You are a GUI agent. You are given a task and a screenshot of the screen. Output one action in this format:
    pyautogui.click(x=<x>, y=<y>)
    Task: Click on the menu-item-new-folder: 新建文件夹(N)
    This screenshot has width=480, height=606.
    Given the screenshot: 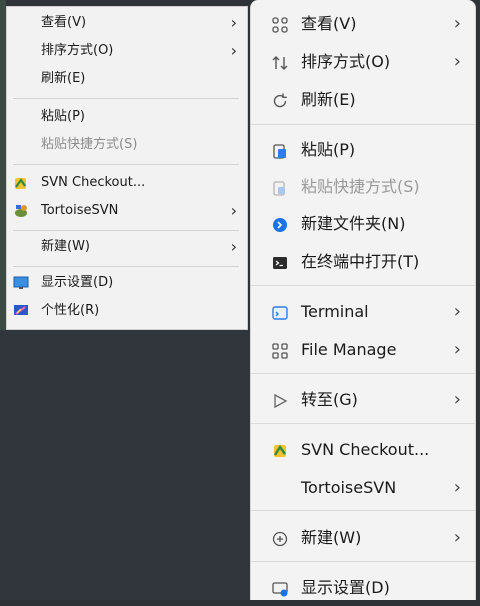 What is the action you would take?
    pyautogui.click(x=363, y=224)
    